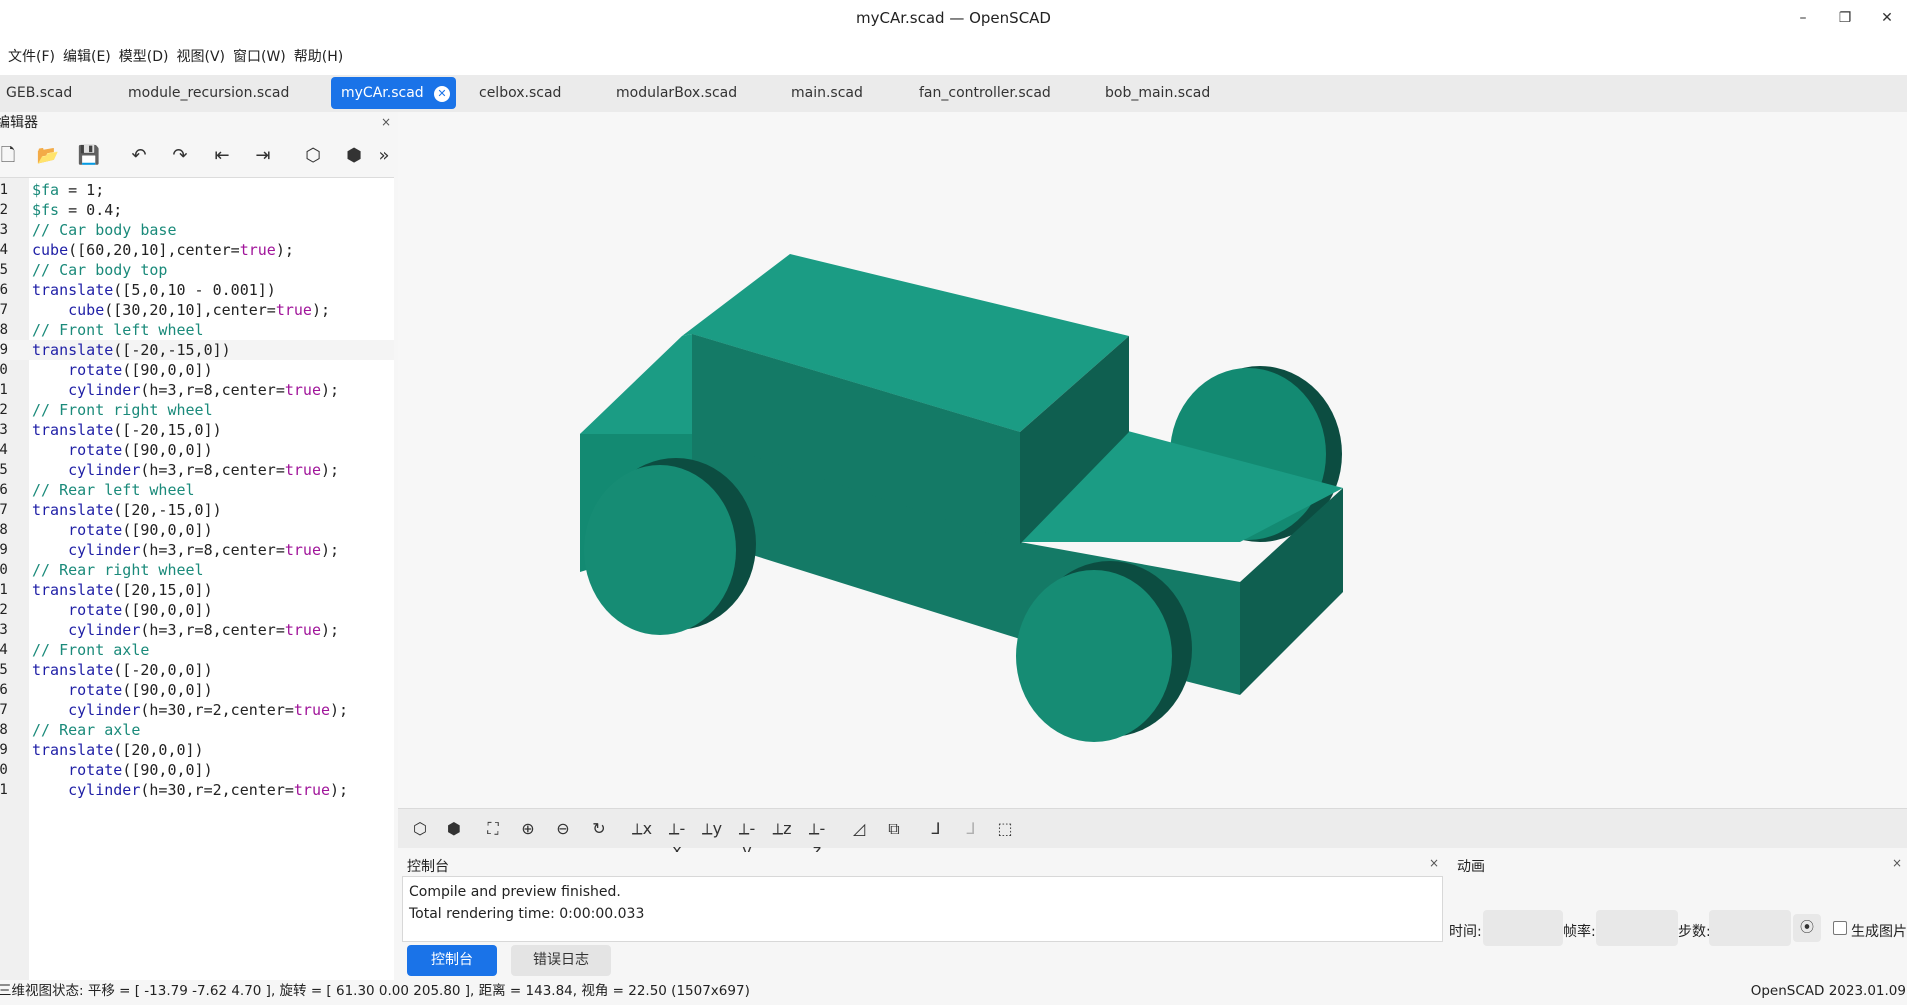  What do you see at coordinates (393, 93) in the screenshot?
I see `tab-mycar: myCAr.scad ✕` at bounding box center [393, 93].